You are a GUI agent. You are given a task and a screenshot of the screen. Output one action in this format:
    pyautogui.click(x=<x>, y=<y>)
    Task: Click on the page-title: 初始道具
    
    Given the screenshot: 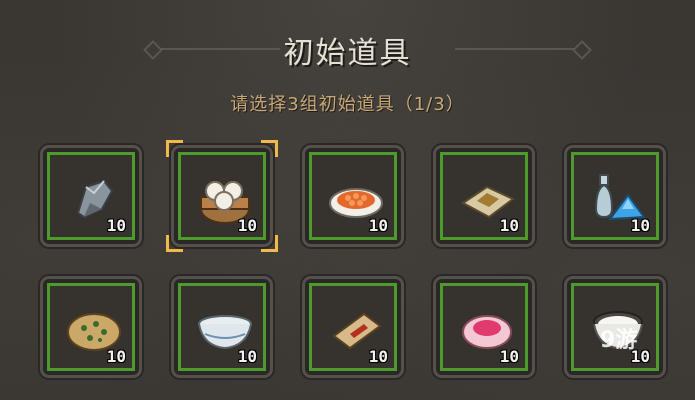 What is the action you would take?
    pyautogui.click(x=347, y=53)
    